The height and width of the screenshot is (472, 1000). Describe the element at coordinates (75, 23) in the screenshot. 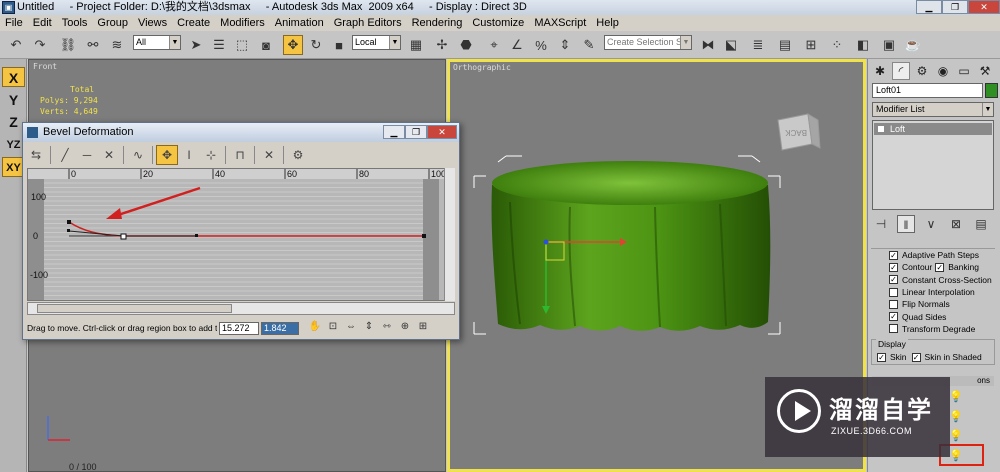

I see `menu-tools: Tools` at that location.